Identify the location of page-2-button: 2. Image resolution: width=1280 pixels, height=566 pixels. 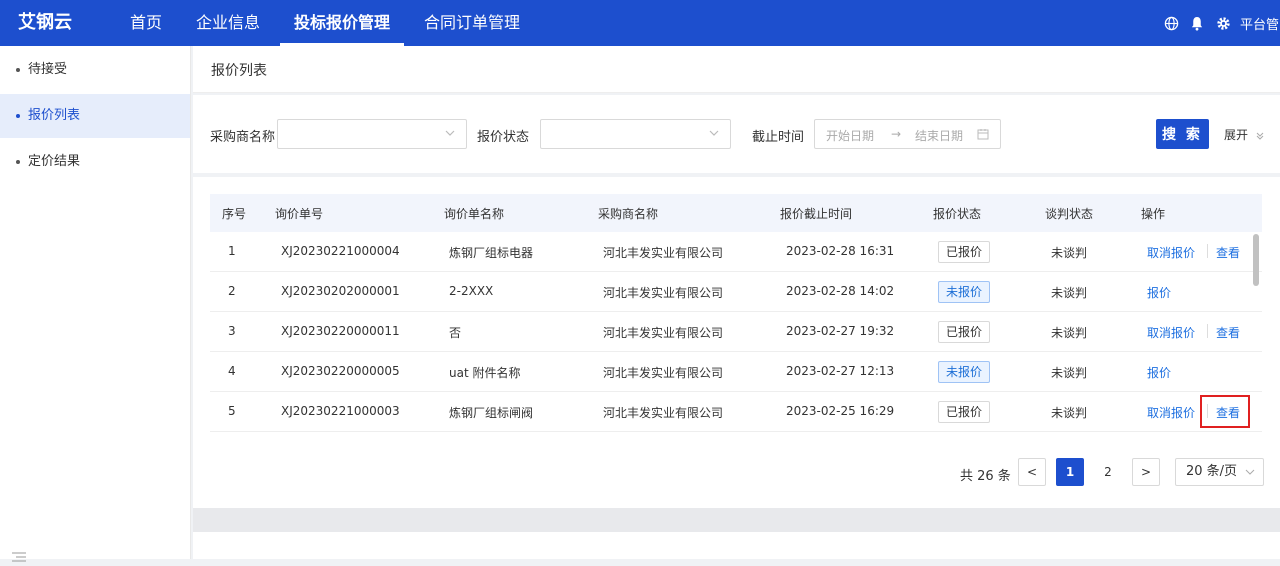
(1108, 472).